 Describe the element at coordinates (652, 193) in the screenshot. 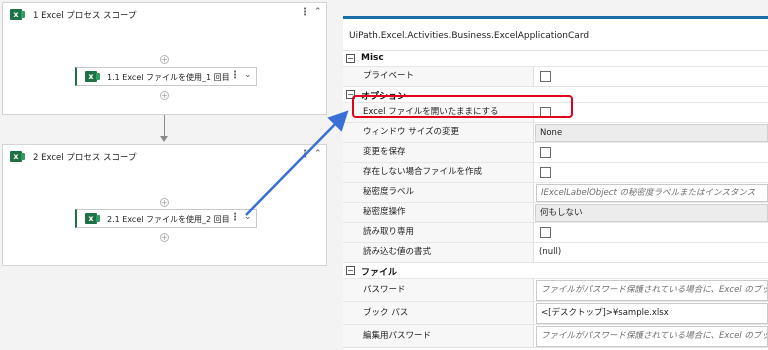

I see `sensitivity-label-input: IExcelLabelObject の秘密度ラベルまたはインスタンス` at that location.